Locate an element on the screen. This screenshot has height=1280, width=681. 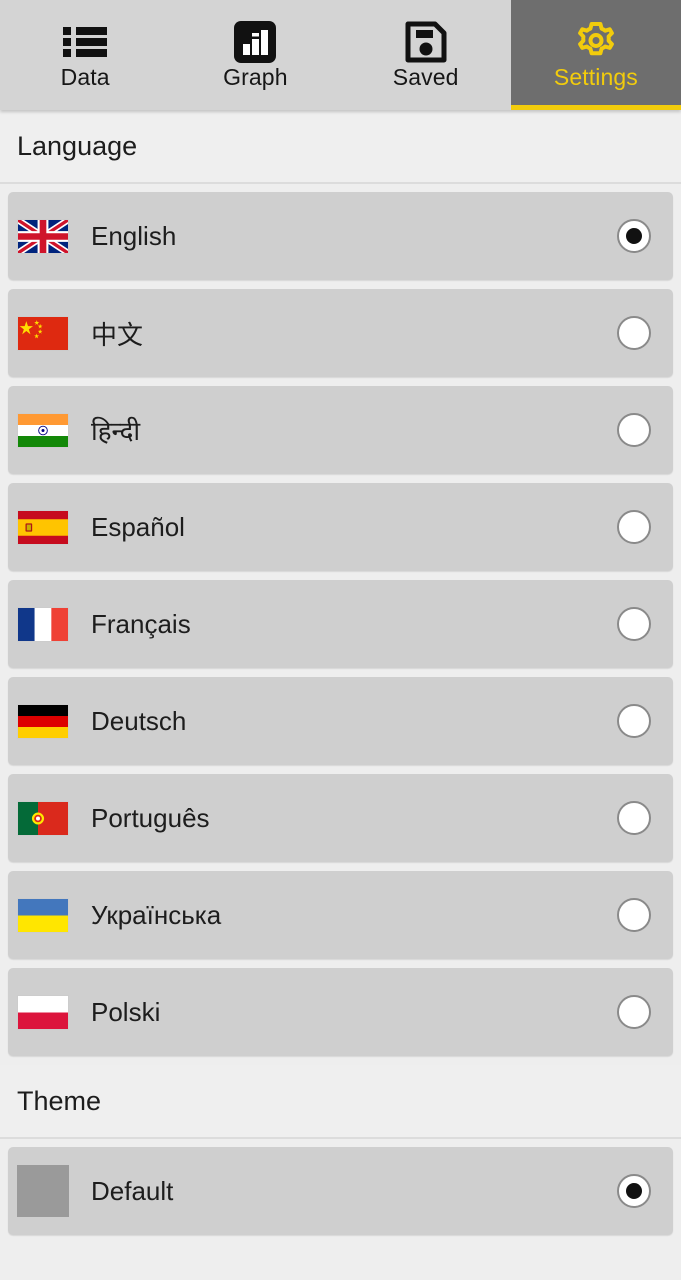
language-label: हिन्दी is located at coordinates (116, 431).